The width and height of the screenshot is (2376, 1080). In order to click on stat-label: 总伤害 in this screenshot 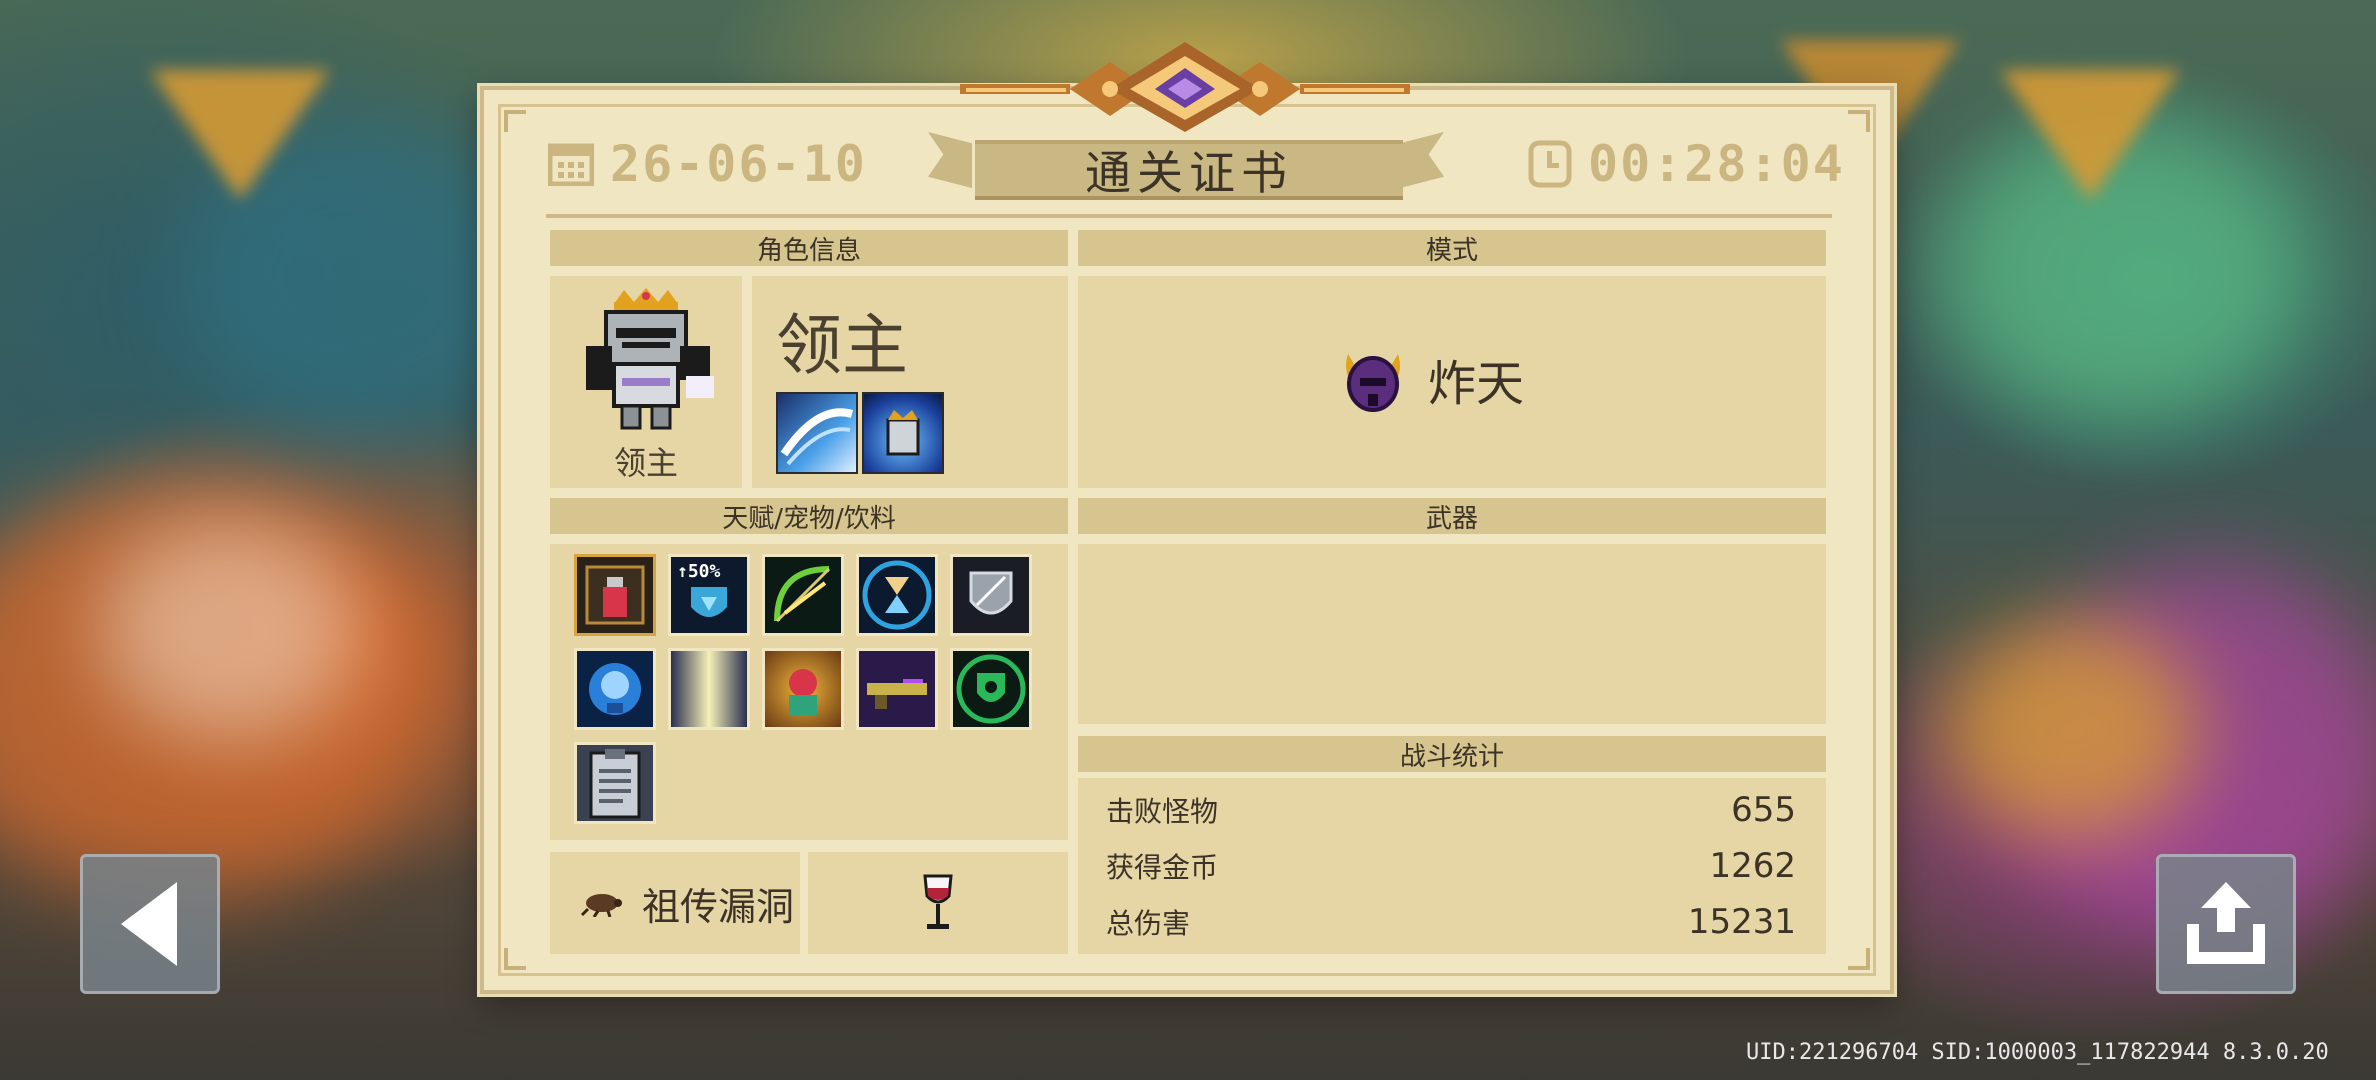, I will do `click(1148, 923)`.